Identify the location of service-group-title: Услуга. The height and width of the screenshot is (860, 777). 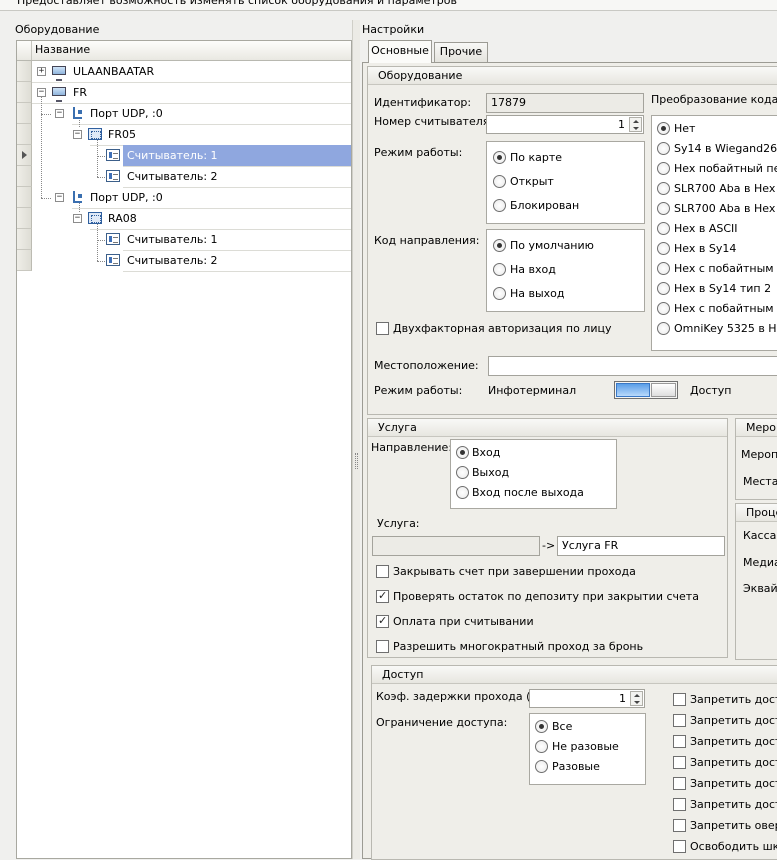
(397, 427).